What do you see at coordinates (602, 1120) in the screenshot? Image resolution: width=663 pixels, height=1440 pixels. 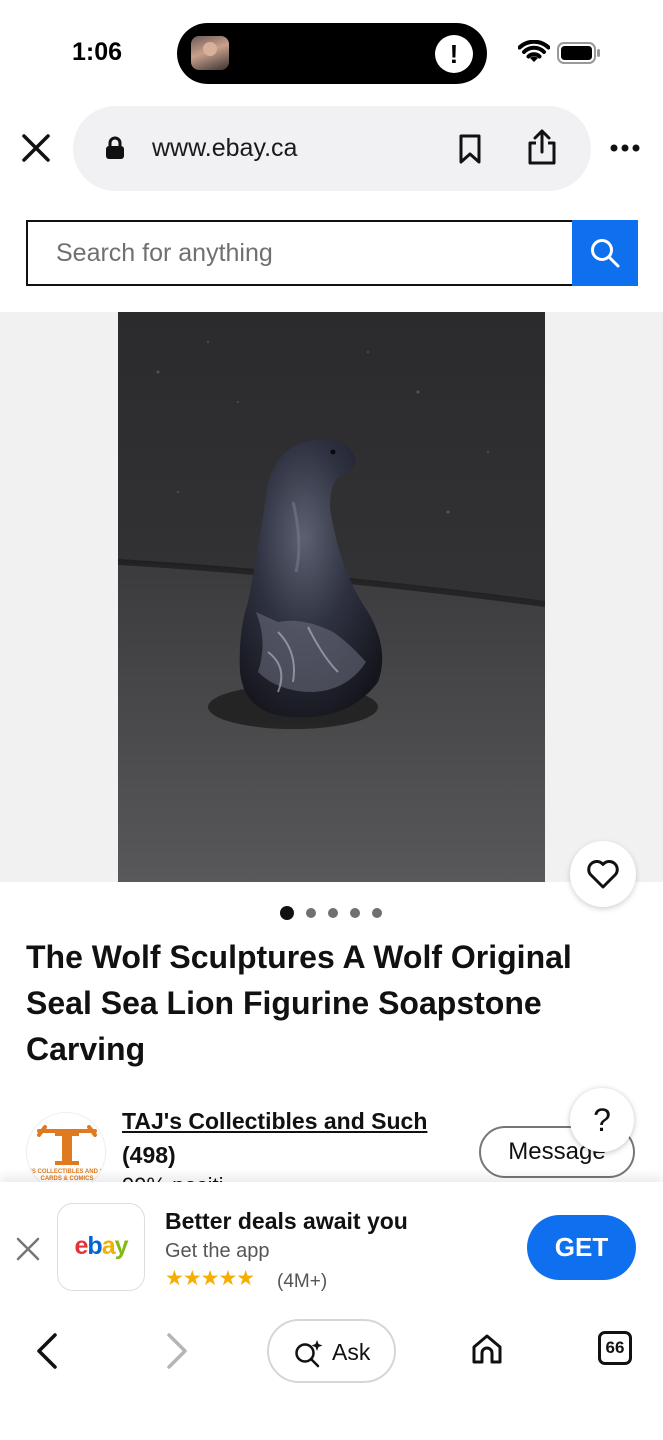 I see `help-button: ?` at bounding box center [602, 1120].